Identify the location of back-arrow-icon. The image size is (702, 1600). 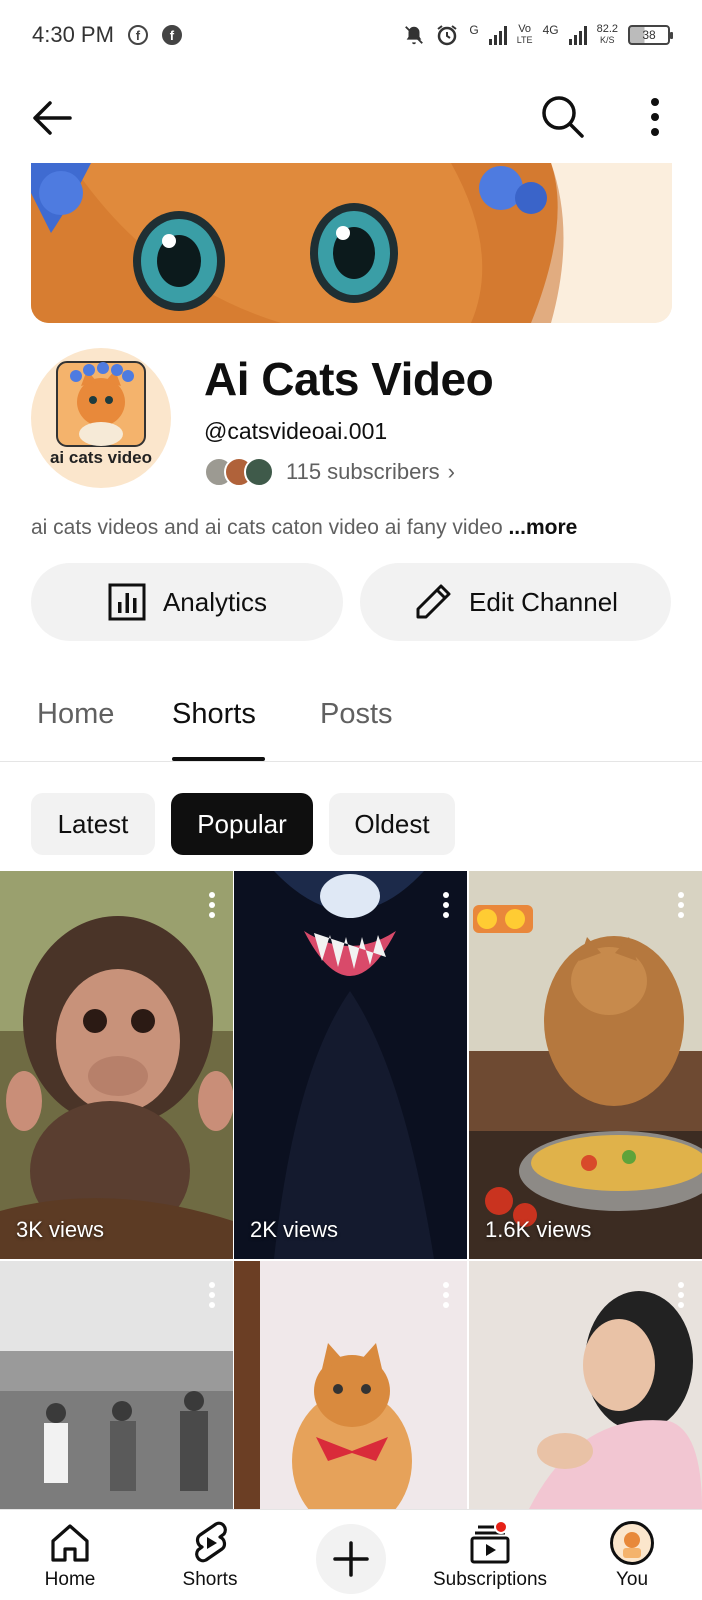
(52, 118).